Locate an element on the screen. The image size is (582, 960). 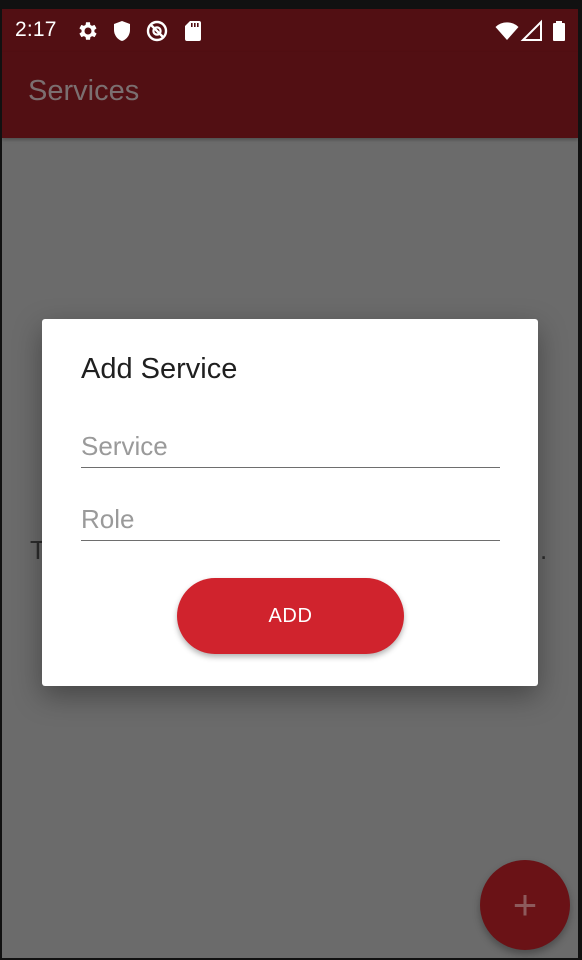
shield-icon is located at coordinates (122, 31).